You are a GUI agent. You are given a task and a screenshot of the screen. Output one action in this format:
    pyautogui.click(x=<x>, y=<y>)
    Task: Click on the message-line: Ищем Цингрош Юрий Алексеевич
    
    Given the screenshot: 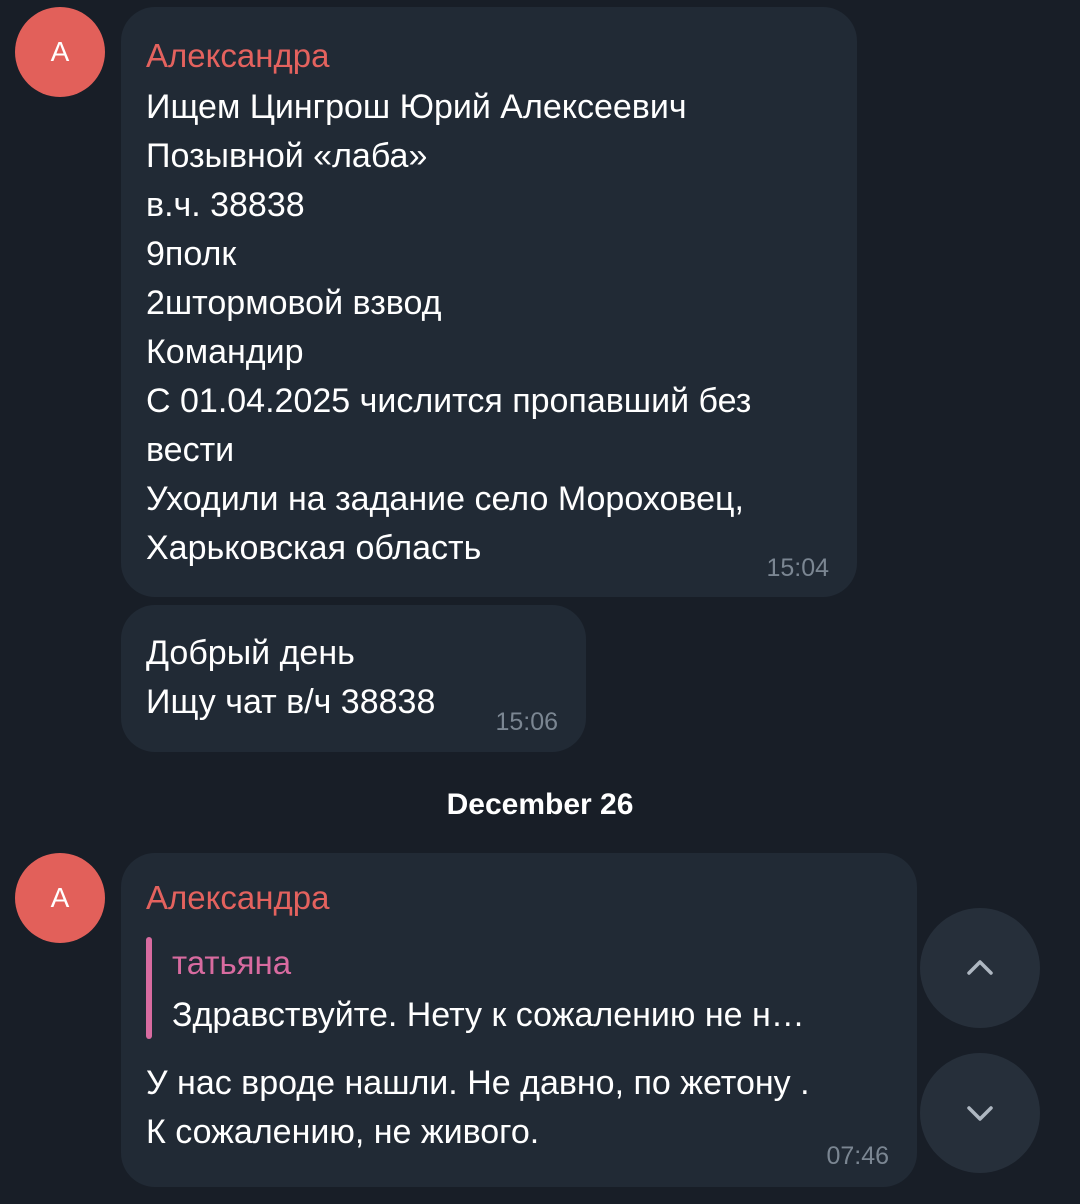 What is the action you would take?
    pyautogui.click(x=416, y=107)
    